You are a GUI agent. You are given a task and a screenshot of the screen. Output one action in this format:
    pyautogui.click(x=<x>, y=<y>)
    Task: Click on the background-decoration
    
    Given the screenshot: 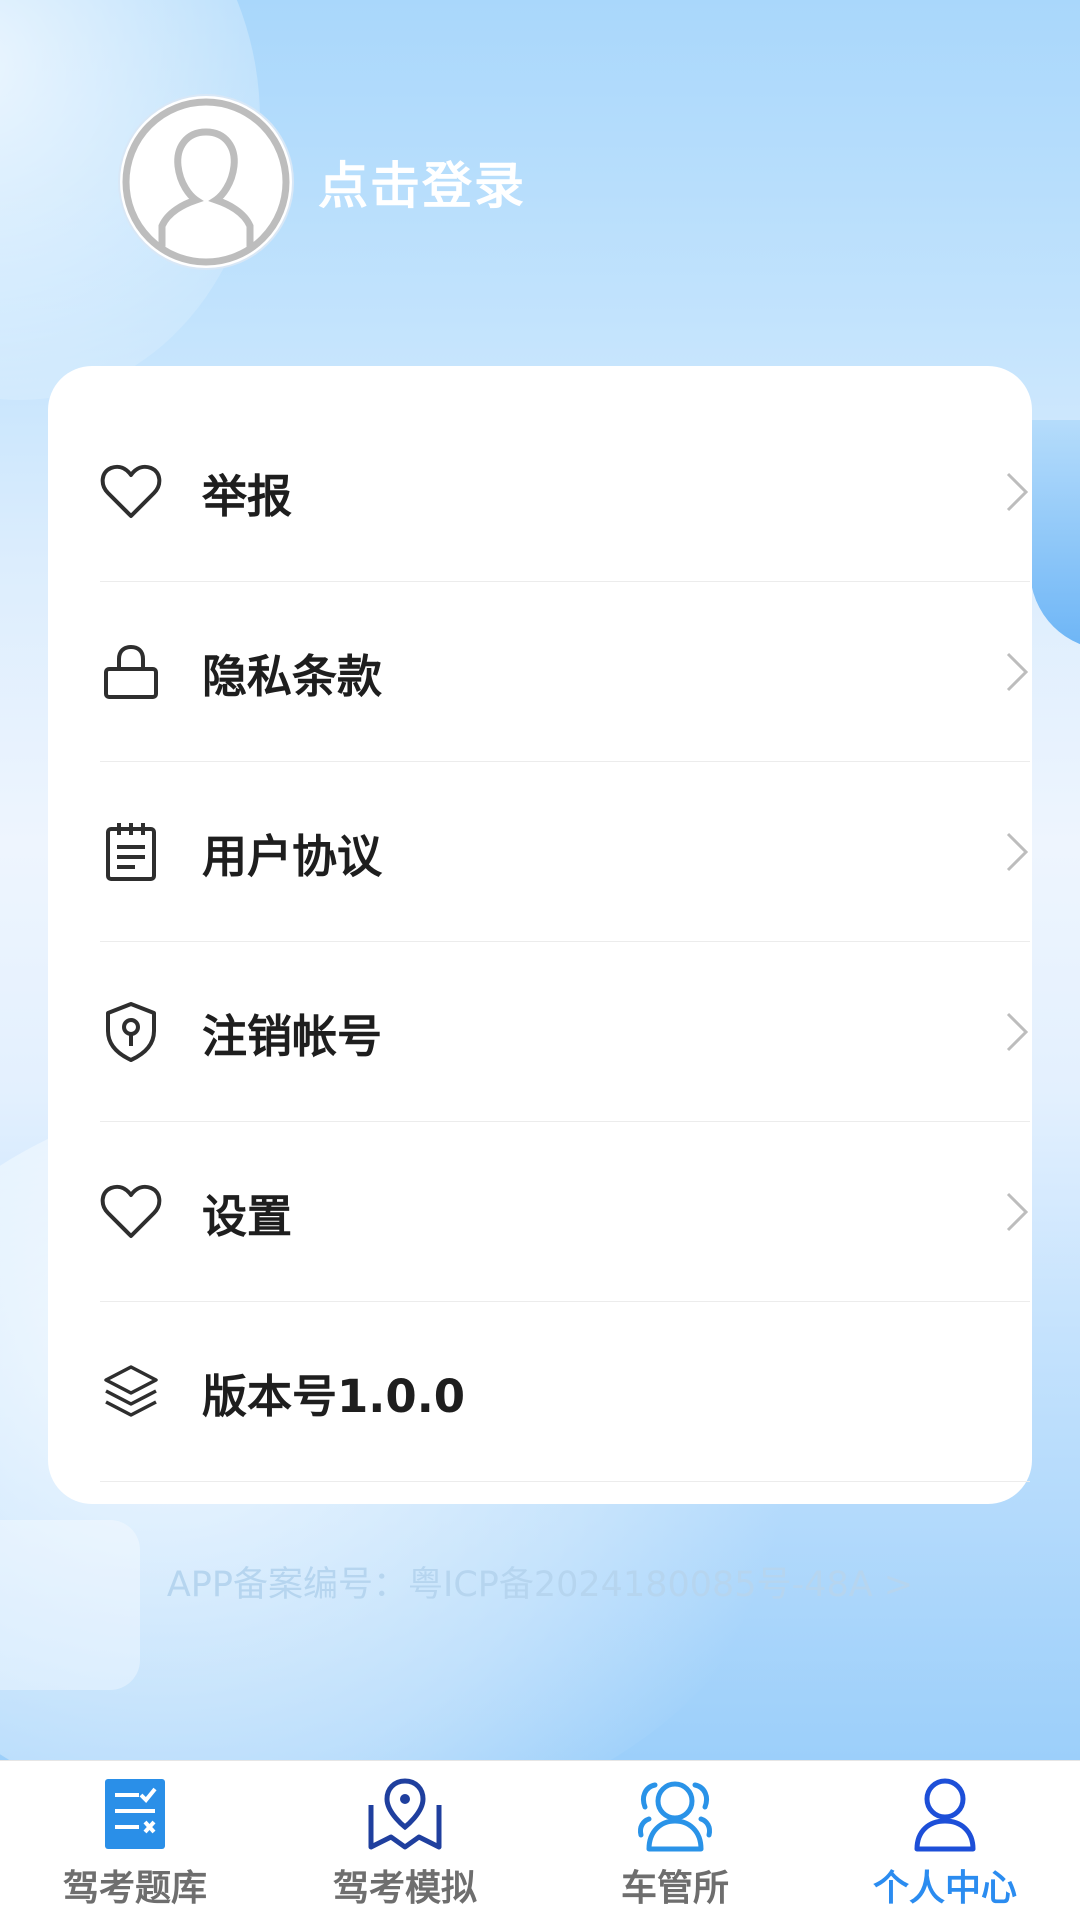 What is the action you would take?
    pyautogui.click(x=1055, y=535)
    